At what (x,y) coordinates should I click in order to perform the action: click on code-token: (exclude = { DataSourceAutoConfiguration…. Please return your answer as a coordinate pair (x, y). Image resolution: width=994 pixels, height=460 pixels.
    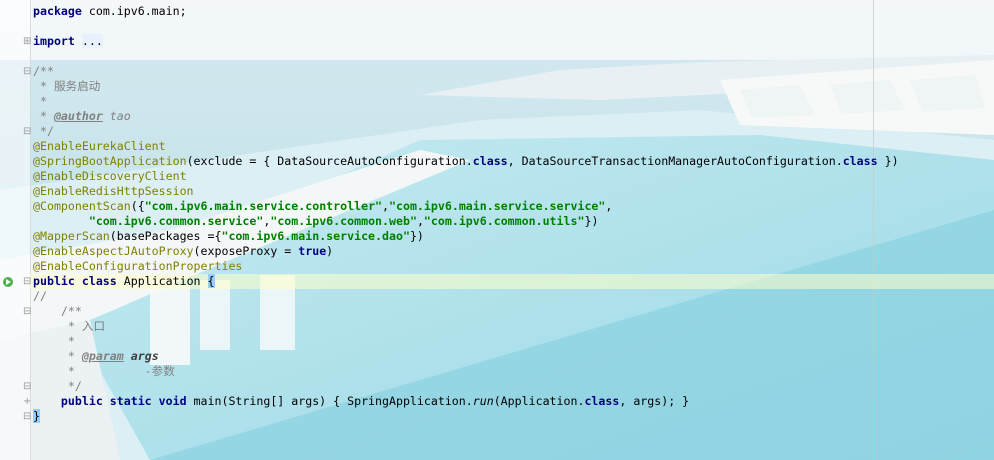
    Looking at the image, I should click on (329, 161).